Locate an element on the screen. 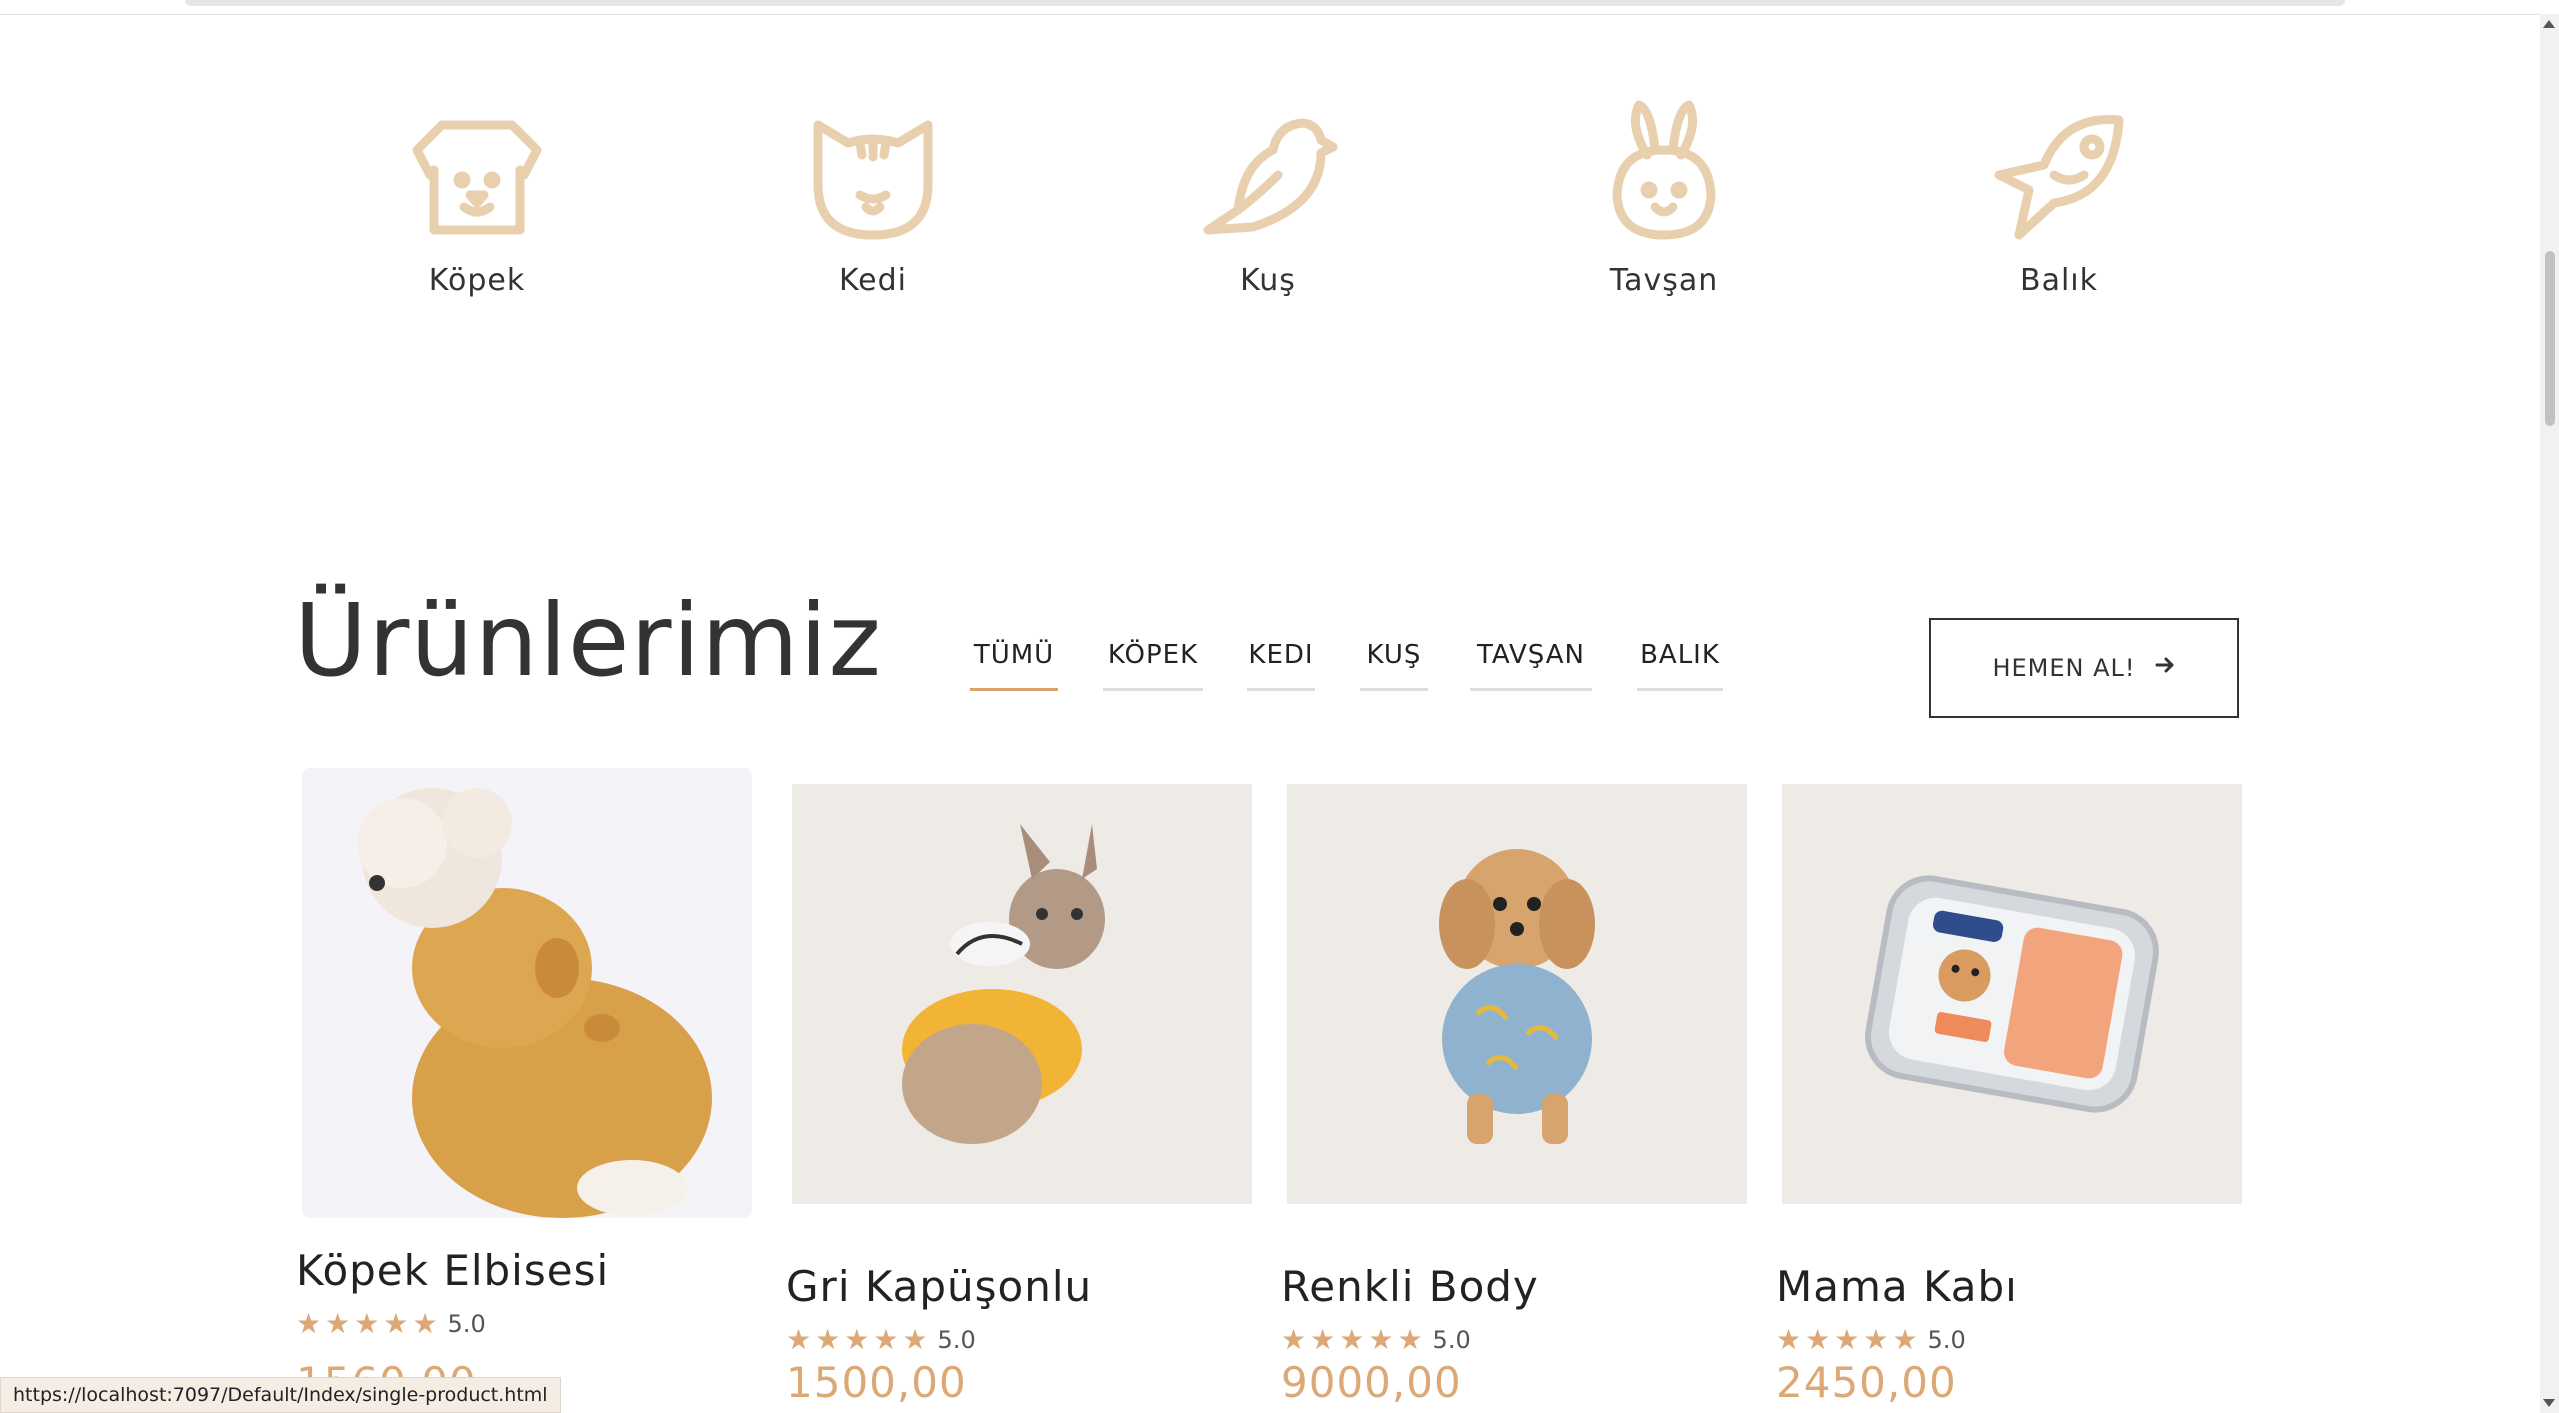 The width and height of the screenshot is (2559, 1413). product-card: Mama Kabı ★ ★ ★ ★ ★ 5.0 2450,00 is located at coordinates (2009, 1095).